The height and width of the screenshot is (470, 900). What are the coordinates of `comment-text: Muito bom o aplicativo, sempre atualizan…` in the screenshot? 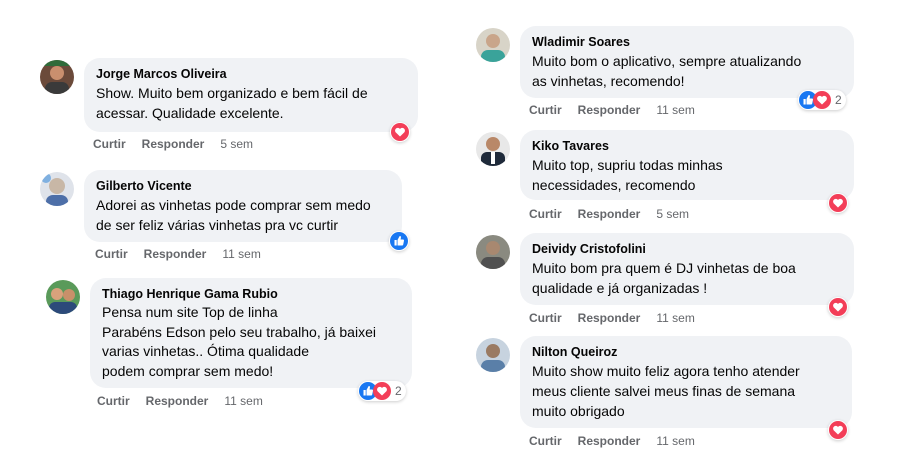 It's located at (687, 71).